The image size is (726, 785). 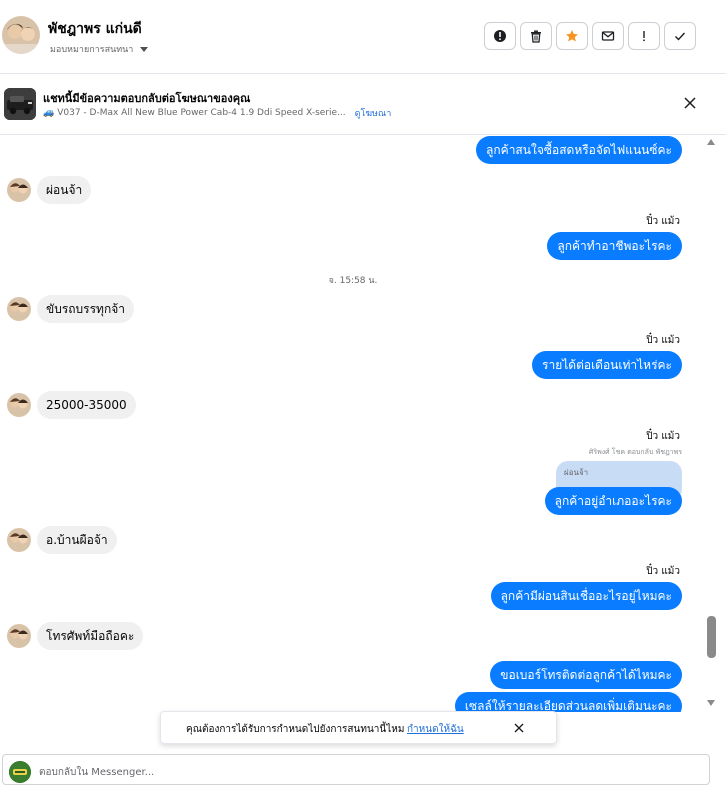 What do you see at coordinates (353, 540) in the screenshot?
I see `incoming-message-row: อ.บ้านผือจ้า` at bounding box center [353, 540].